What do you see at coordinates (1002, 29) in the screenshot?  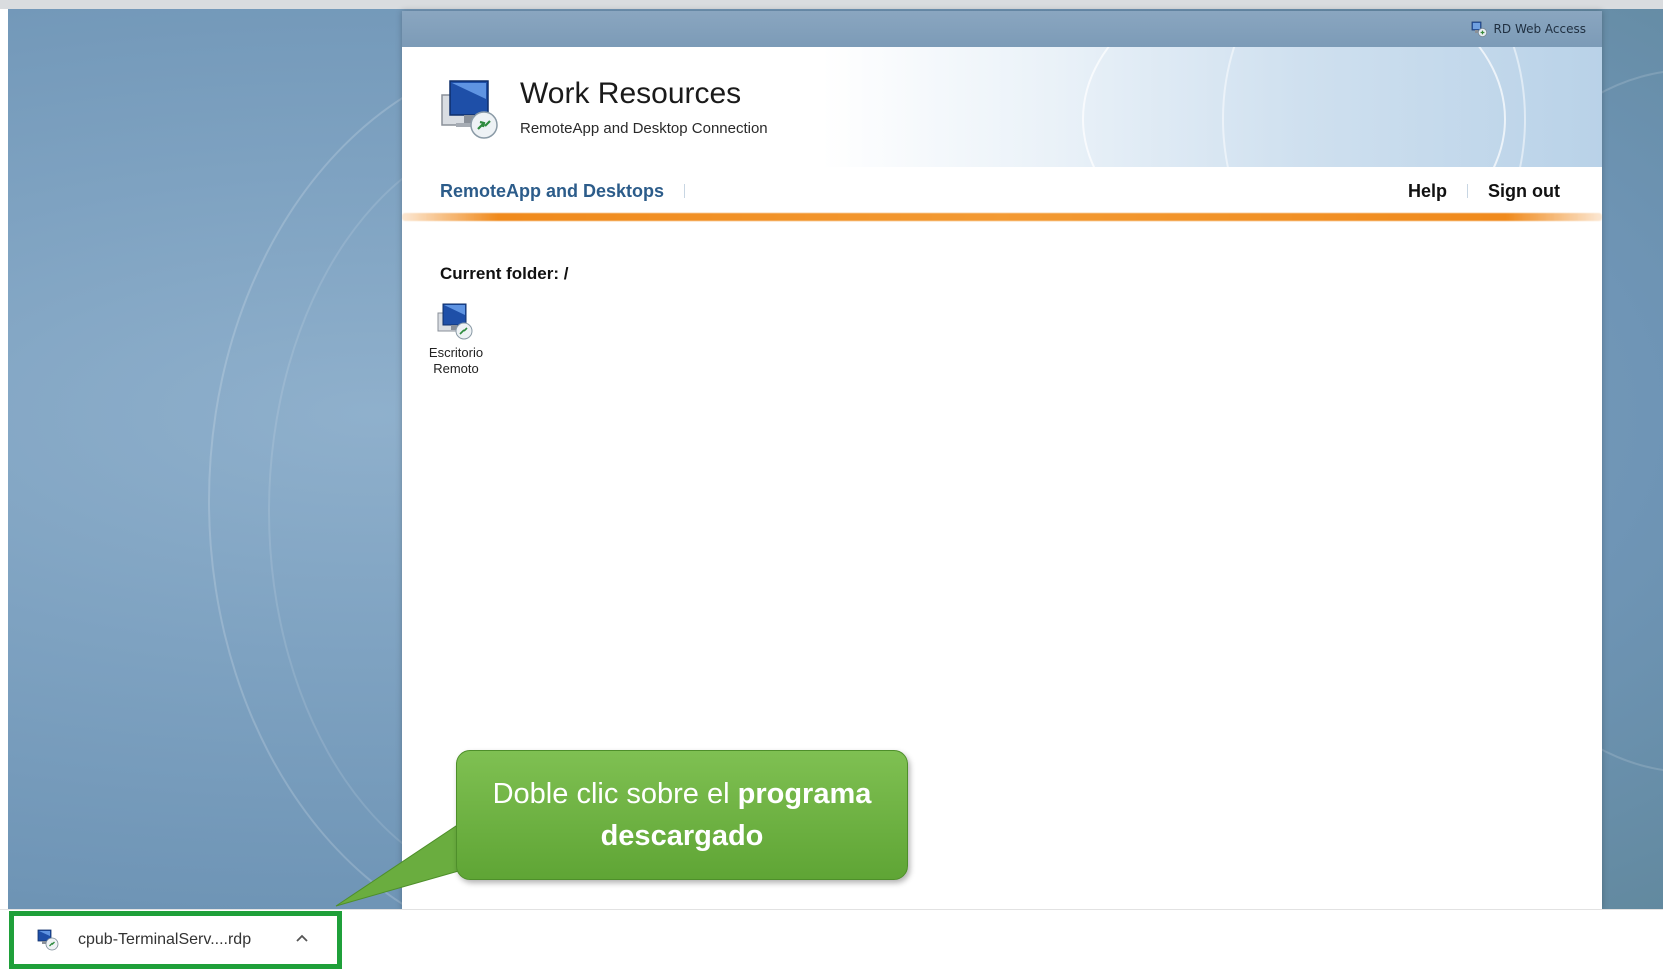 I see `title-bar: RD Web Access` at bounding box center [1002, 29].